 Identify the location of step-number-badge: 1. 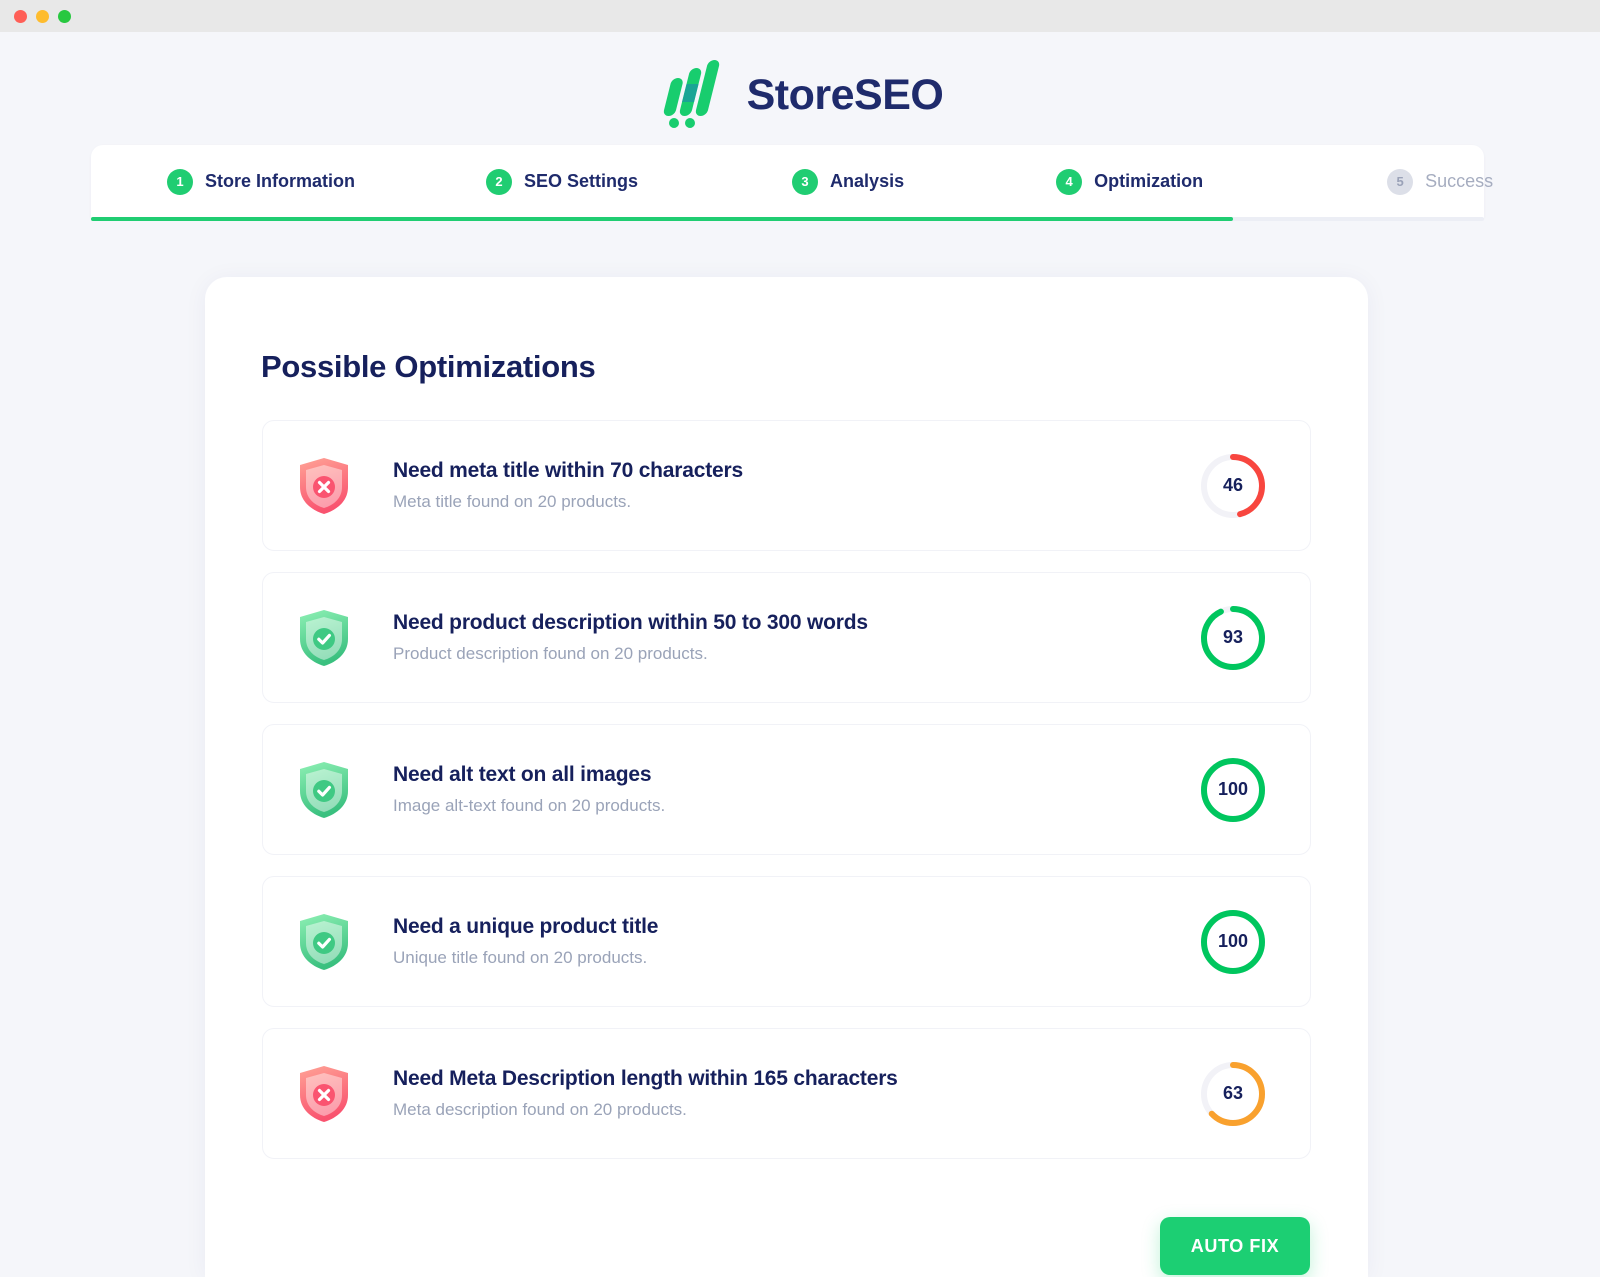
(180, 181).